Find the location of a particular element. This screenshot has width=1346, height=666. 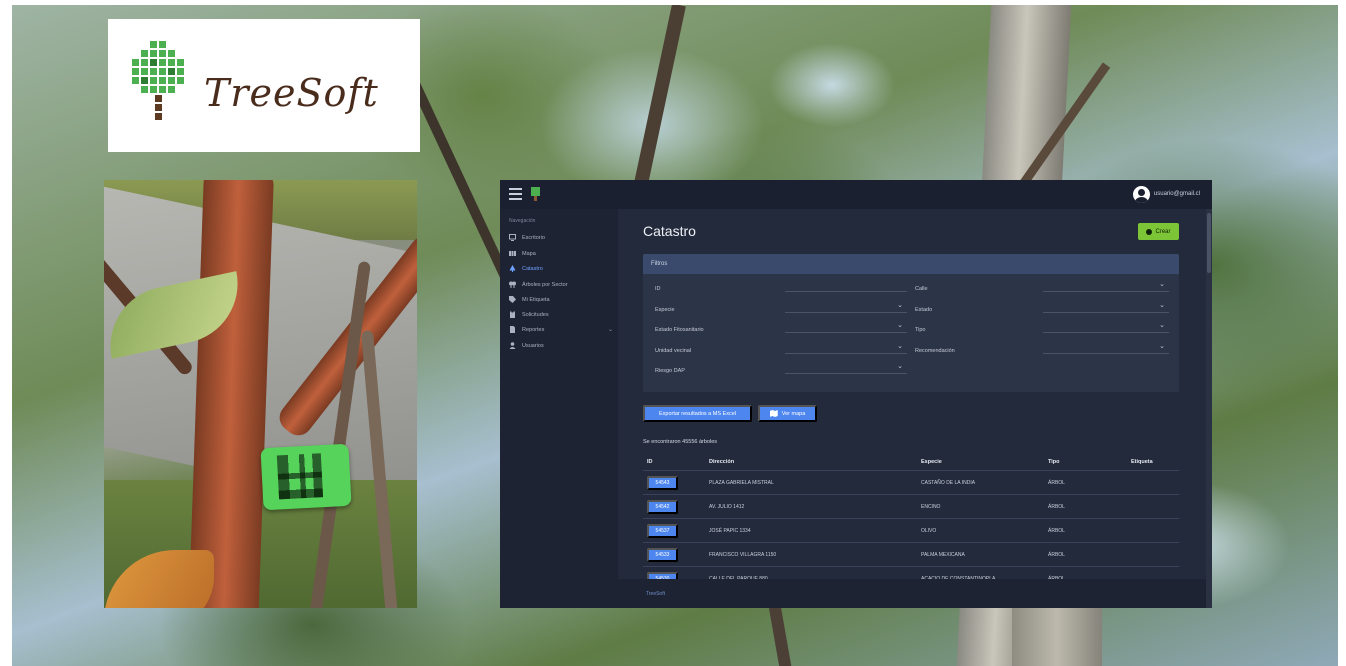

filter-id-input is located at coordinates (846, 285).